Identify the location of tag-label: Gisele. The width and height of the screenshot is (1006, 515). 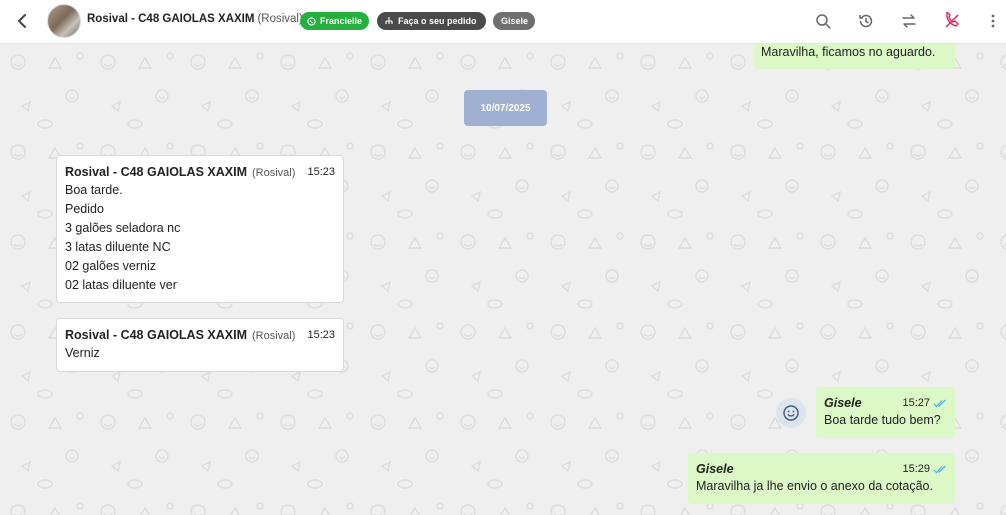
(515, 21).